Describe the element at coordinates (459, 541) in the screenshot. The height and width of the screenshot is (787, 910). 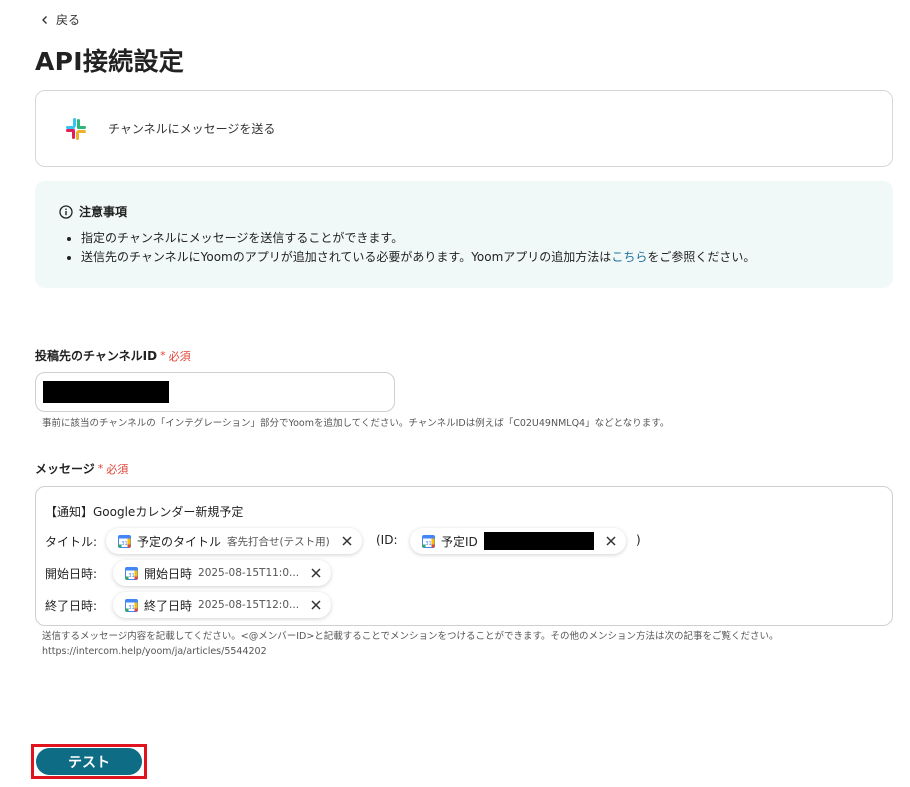
I see `variable-name: 予定ID` at that location.